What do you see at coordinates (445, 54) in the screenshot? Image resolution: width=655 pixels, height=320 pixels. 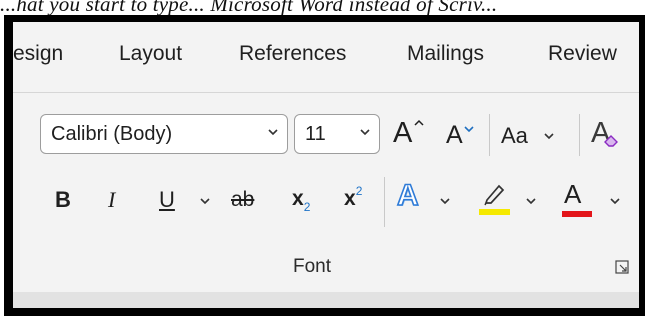 I see `tab-mailings: Mailings` at bounding box center [445, 54].